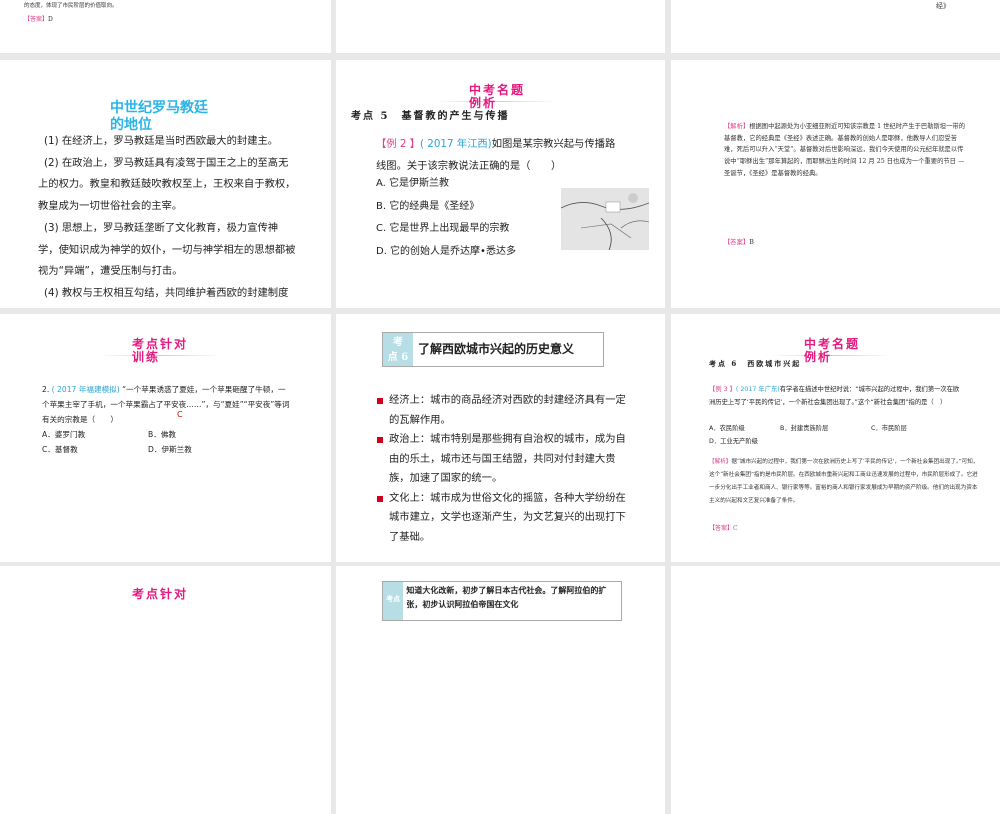 Image resolution: width=1000 pixels, height=814 pixels. I want to click on section-header: 例析, so click(818, 357).